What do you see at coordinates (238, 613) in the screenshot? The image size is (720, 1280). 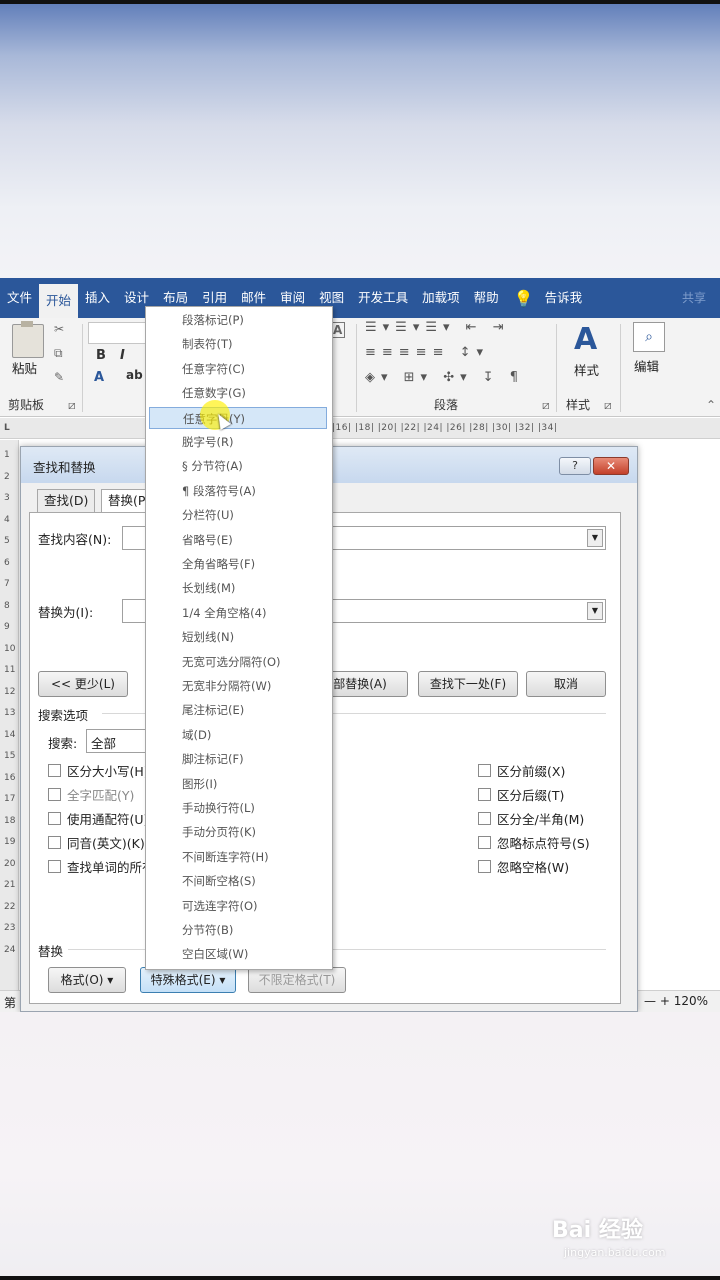 I see `special-menu-item: 1/4 全角空格(4)` at bounding box center [238, 613].